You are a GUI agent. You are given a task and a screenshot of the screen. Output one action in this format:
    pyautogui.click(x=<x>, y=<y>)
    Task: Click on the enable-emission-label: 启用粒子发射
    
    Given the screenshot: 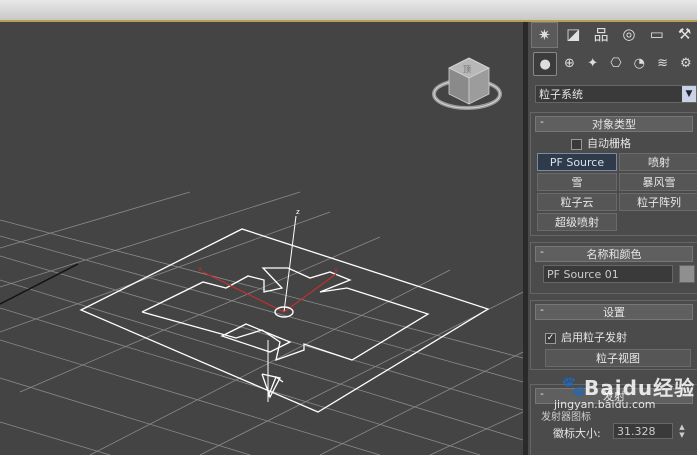 What is the action you would take?
    pyautogui.click(x=594, y=337)
    